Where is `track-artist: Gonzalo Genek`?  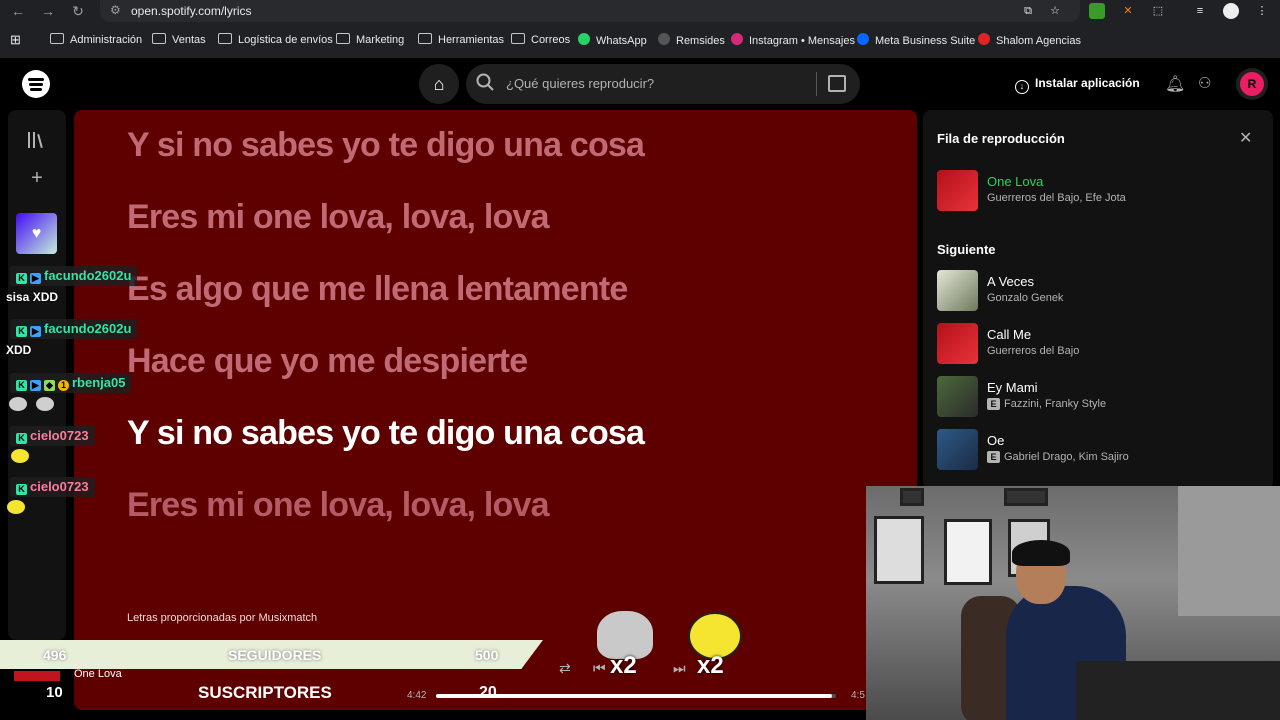
track-artist: Gonzalo Genek is located at coordinates (1025, 298).